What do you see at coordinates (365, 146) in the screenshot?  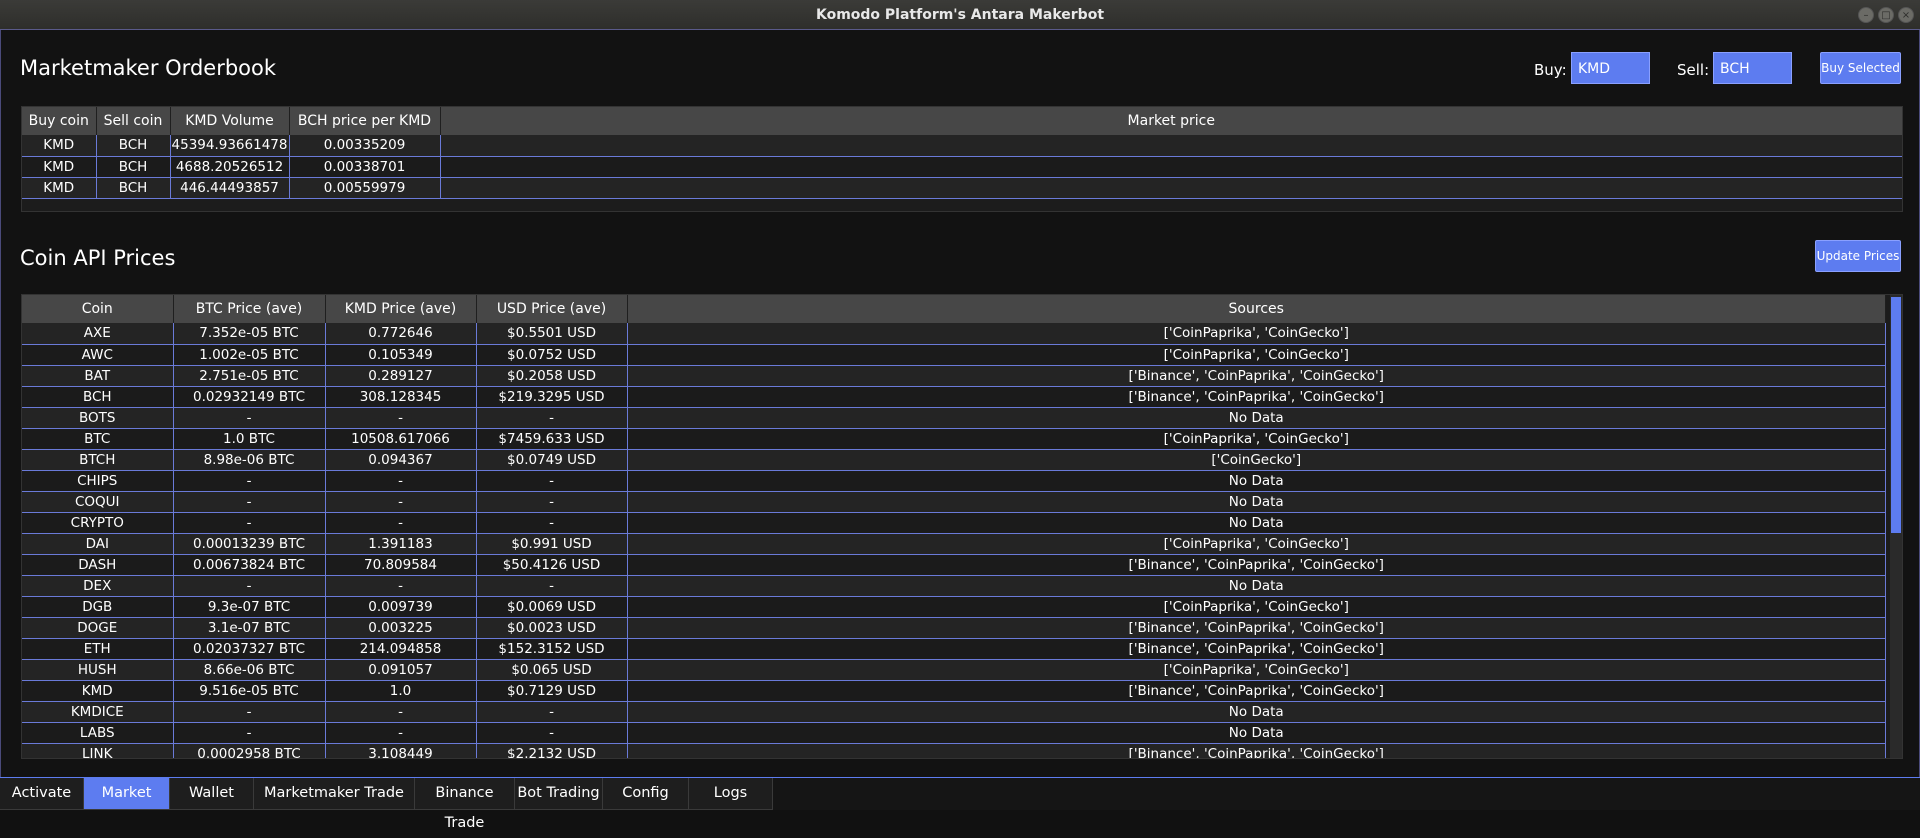 I see `table-cell: 0.00335209` at bounding box center [365, 146].